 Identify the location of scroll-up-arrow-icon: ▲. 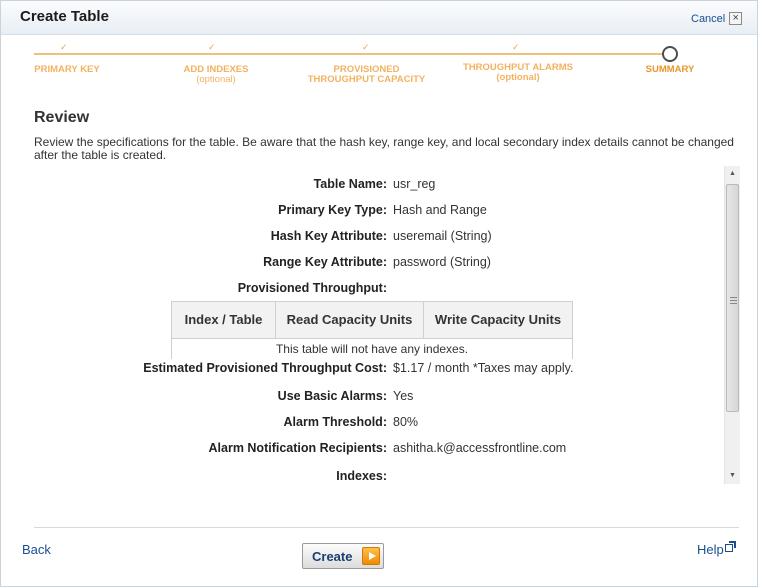
(732, 174).